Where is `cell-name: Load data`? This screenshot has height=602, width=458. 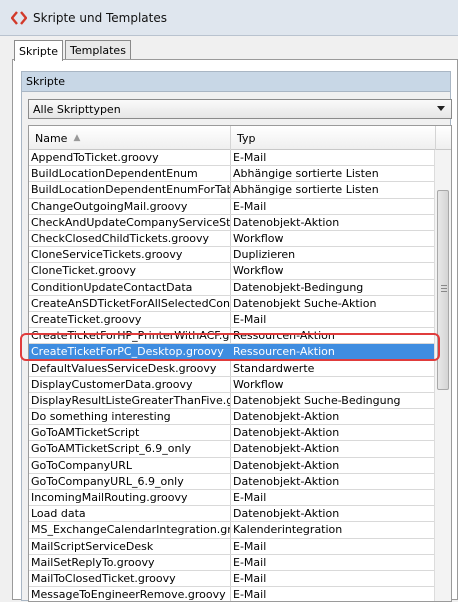 cell-name: Load data is located at coordinates (130, 514).